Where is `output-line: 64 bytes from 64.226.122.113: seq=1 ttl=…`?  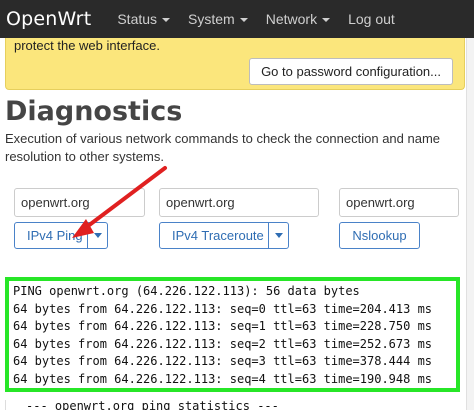 output-line: 64 bytes from 64.226.122.113: seq=1 ttl=… is located at coordinates (223, 326).